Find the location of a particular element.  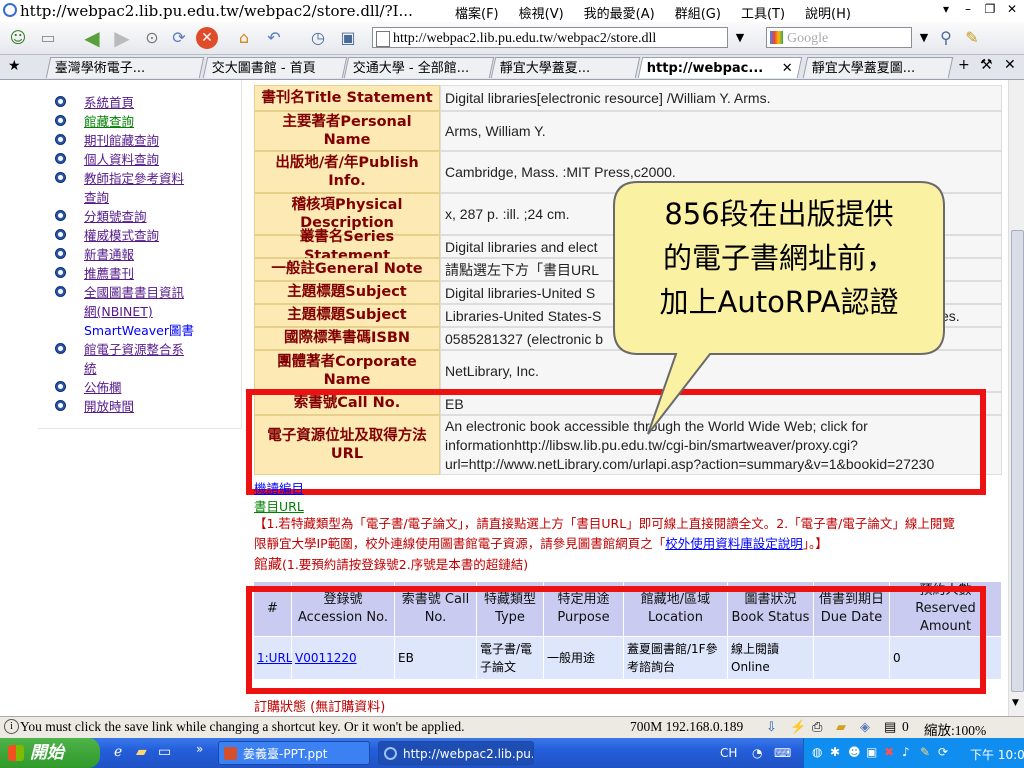

sidebar-item-authority: 權威模式查詢 is located at coordinates (121, 234).